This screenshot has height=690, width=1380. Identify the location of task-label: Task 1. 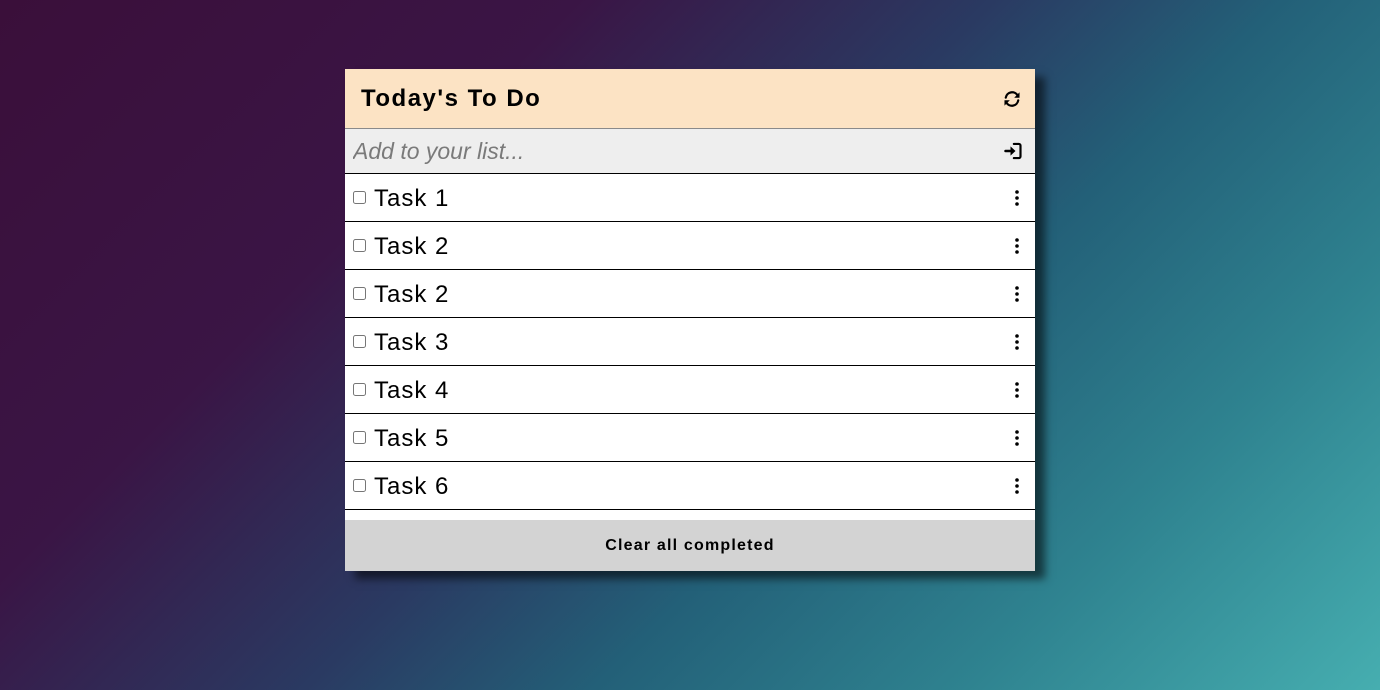
(412, 198).